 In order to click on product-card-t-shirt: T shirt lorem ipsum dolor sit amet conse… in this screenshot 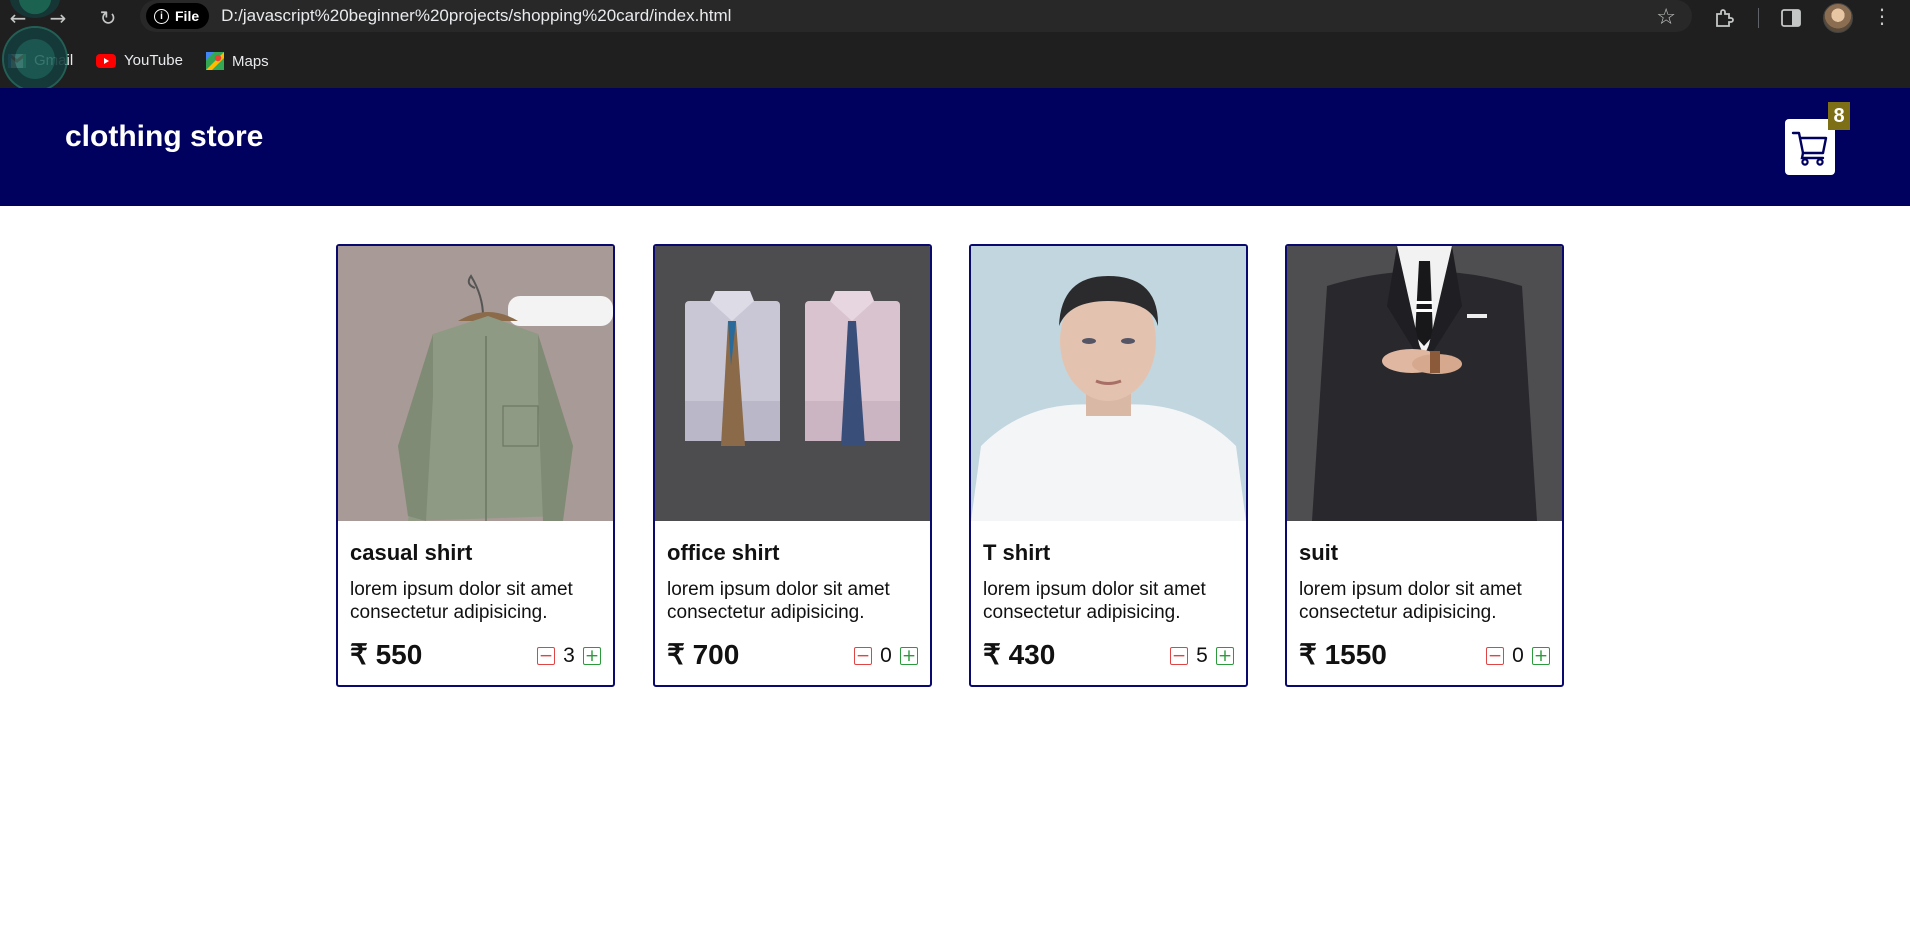, I will do `click(1108, 465)`.